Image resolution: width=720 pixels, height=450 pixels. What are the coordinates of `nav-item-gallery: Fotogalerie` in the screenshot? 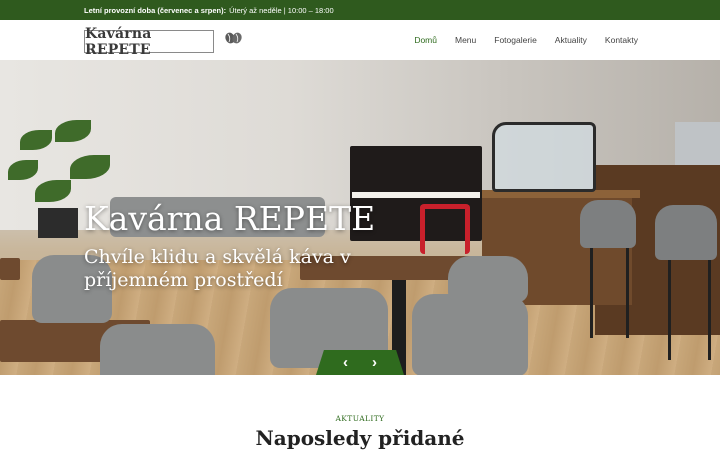 It's located at (515, 40).